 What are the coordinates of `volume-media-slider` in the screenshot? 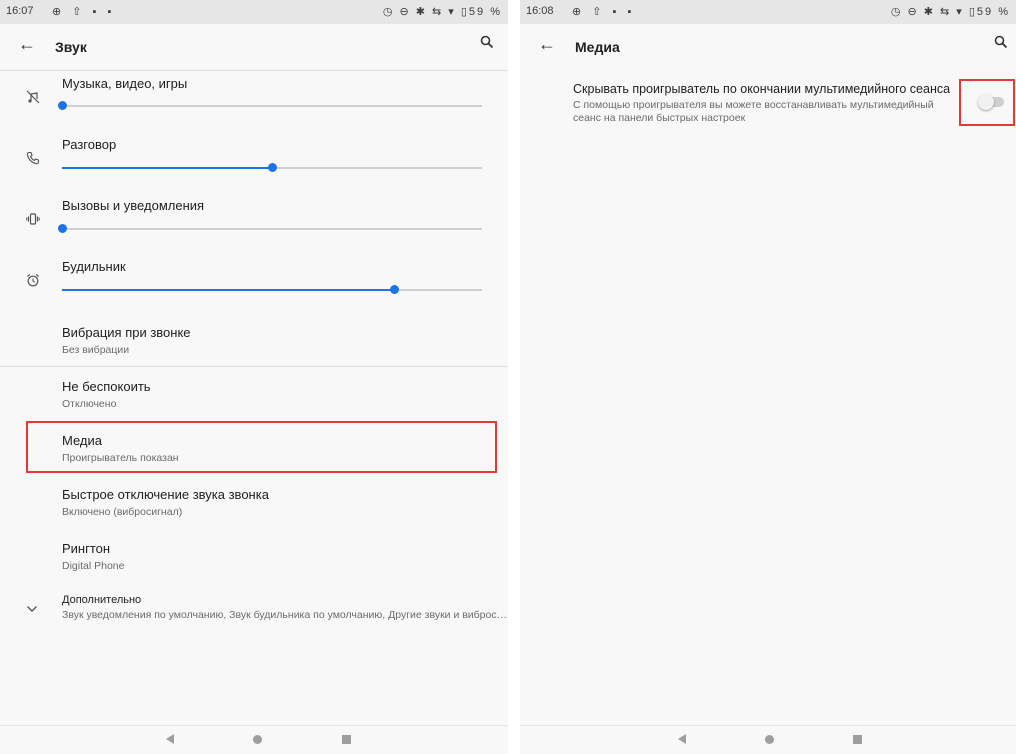 It's located at (270, 105).